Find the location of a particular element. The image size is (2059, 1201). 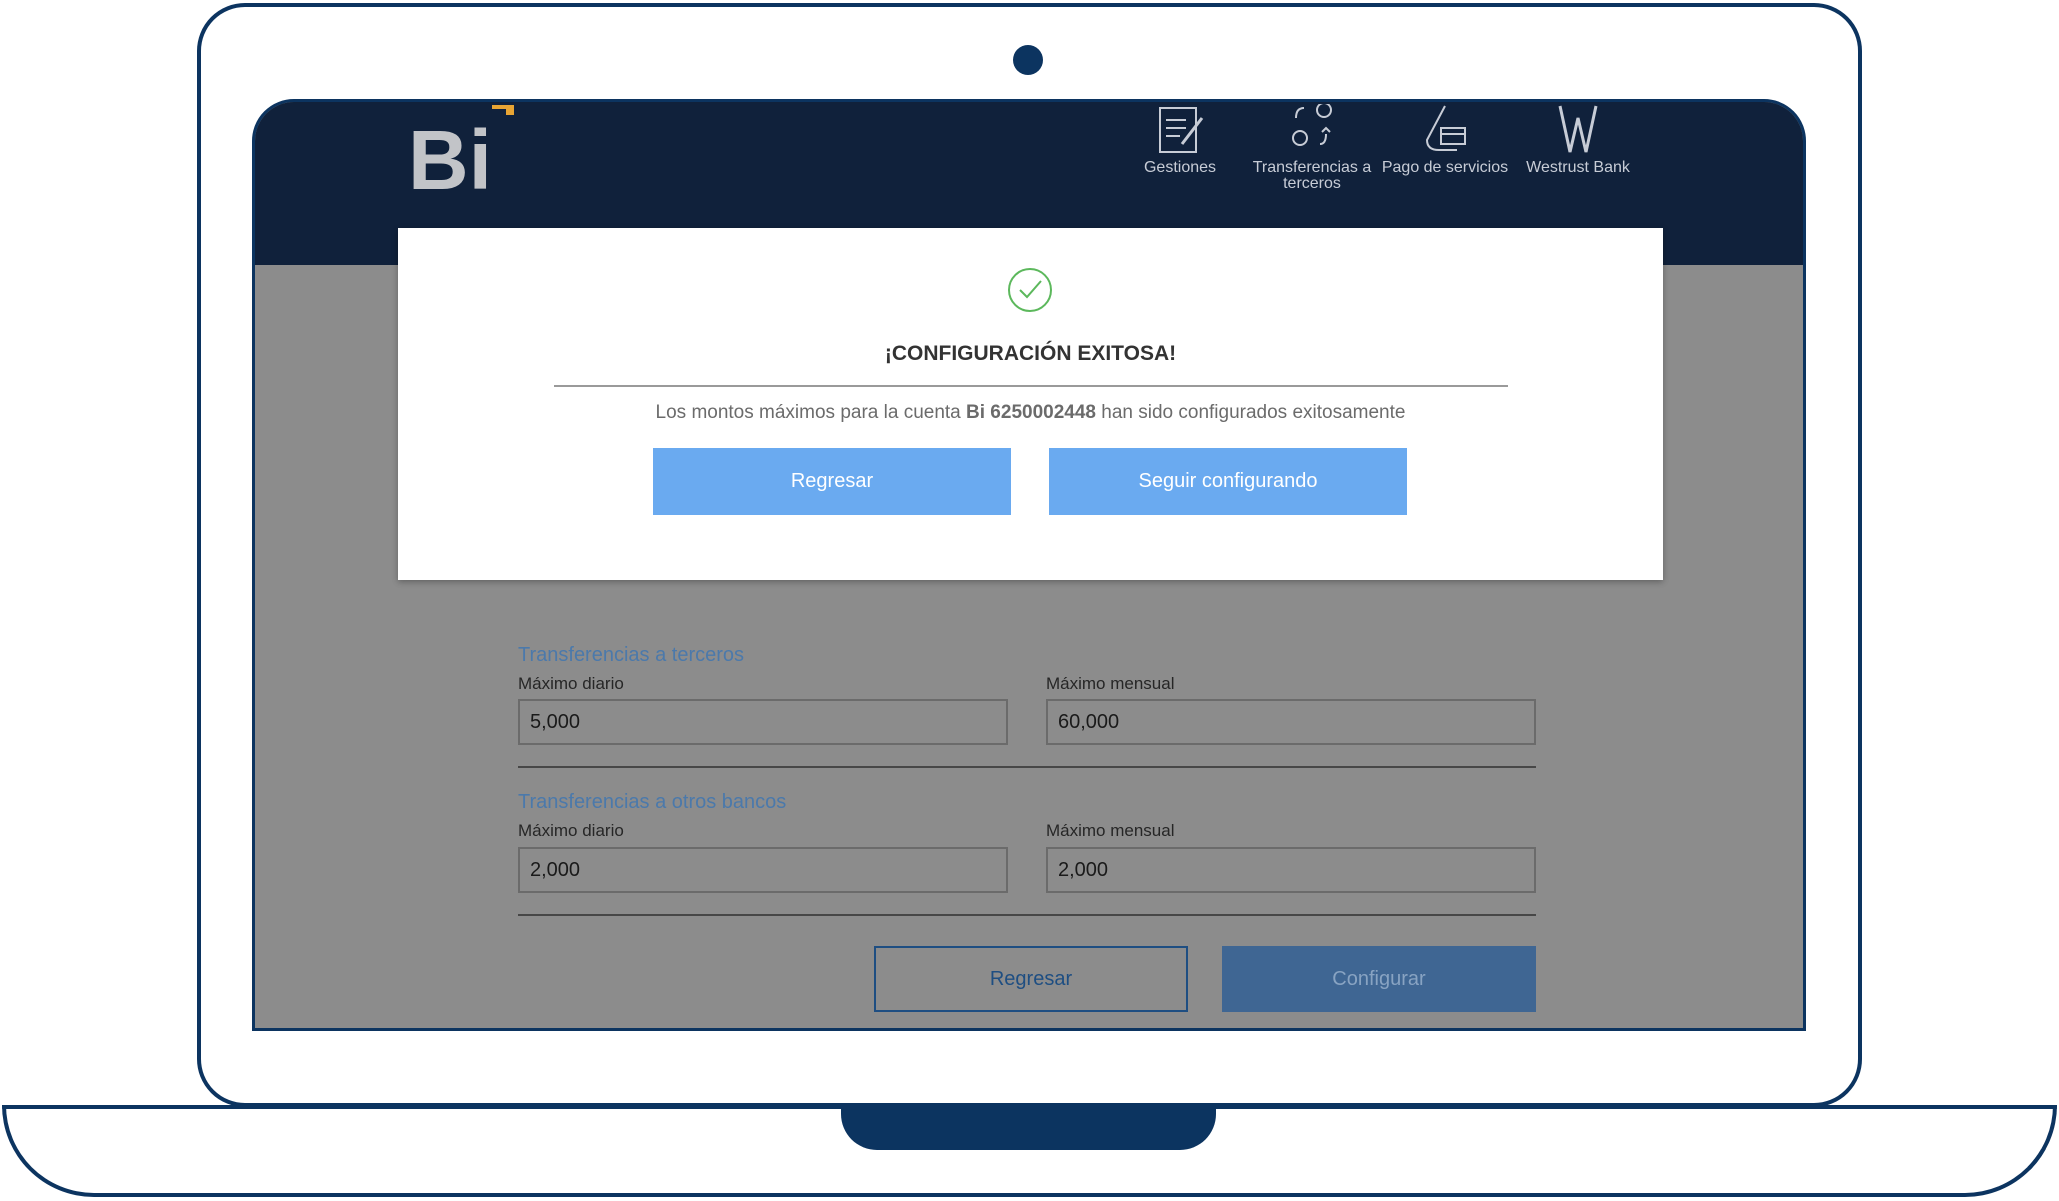

bi-logo: Bi is located at coordinates (464, 156).